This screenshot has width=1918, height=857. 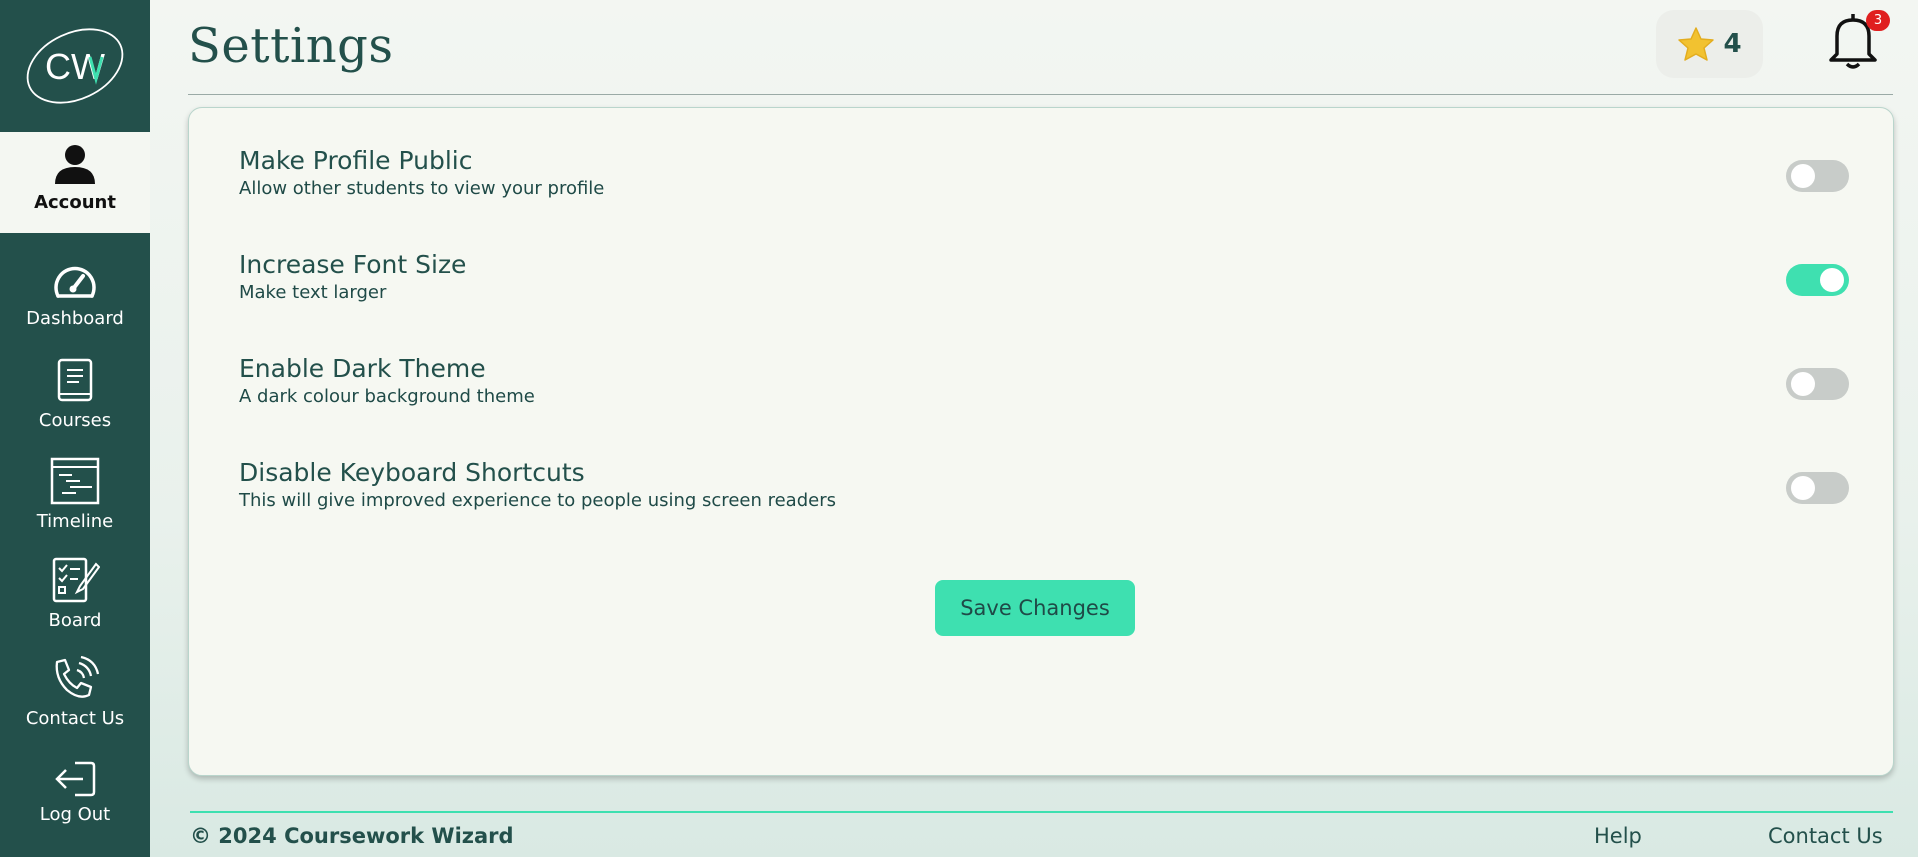 I want to click on cw-logo-icon: CW, so click(x=75, y=66).